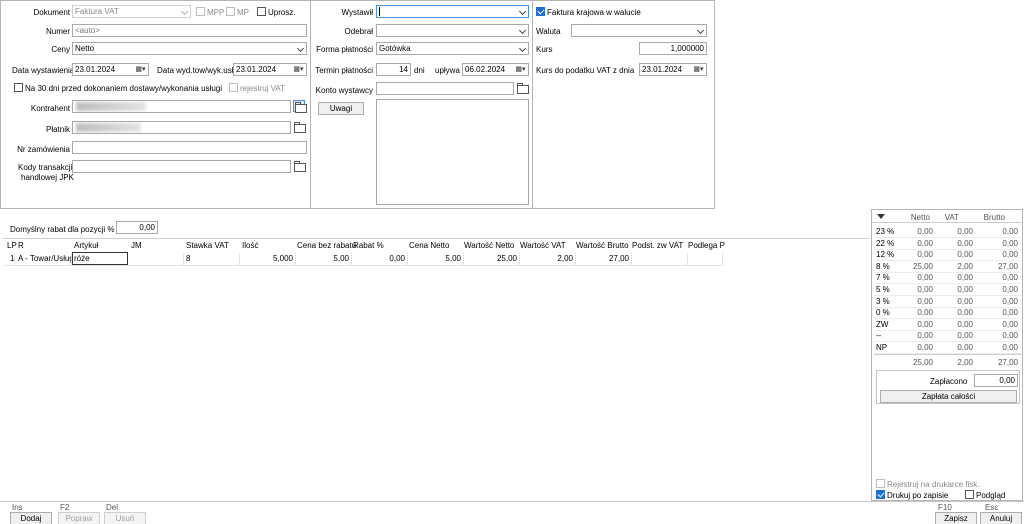  I want to click on uprosz-label: Uprosz., so click(282, 12).